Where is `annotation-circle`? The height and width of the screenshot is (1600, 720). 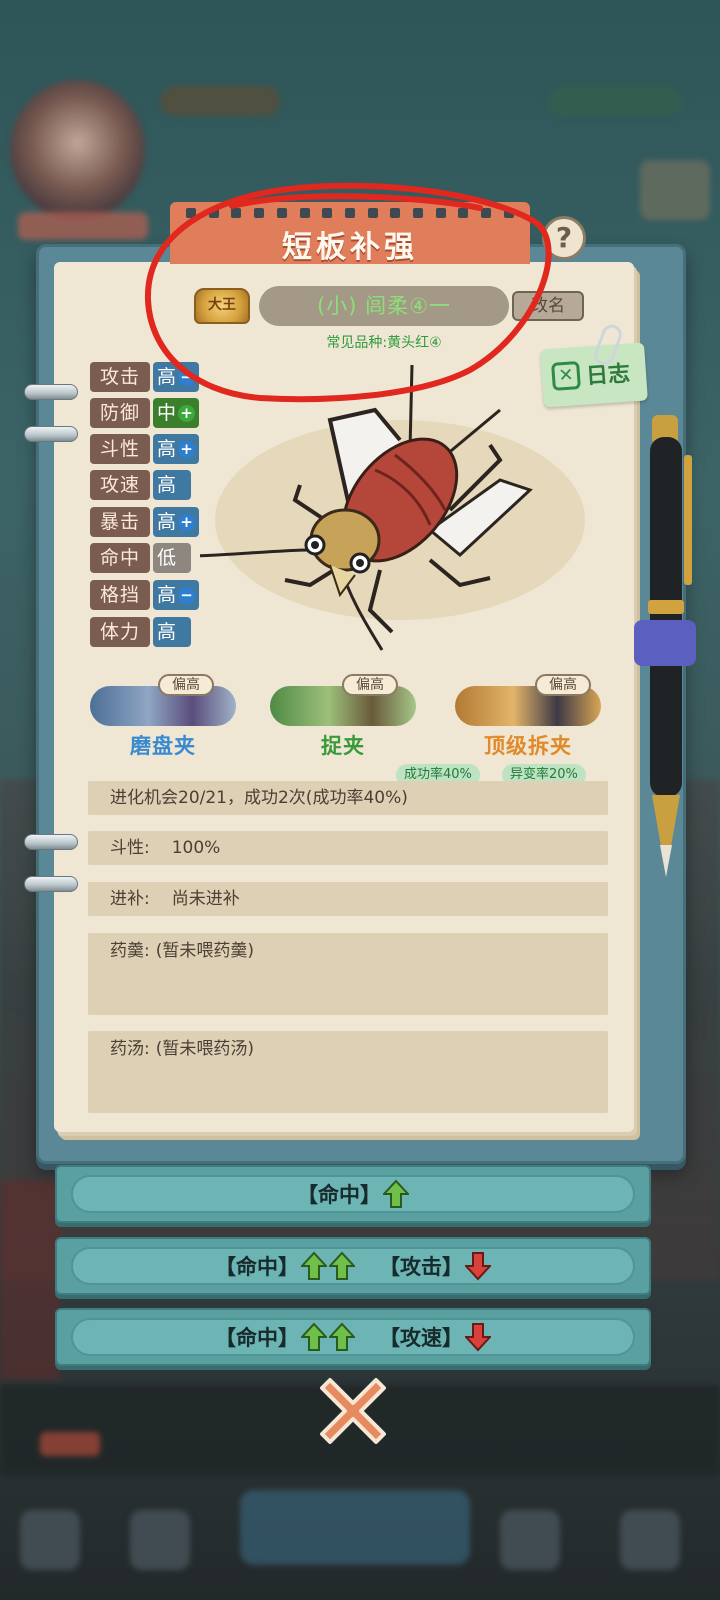
annotation-circle is located at coordinates (348, 292).